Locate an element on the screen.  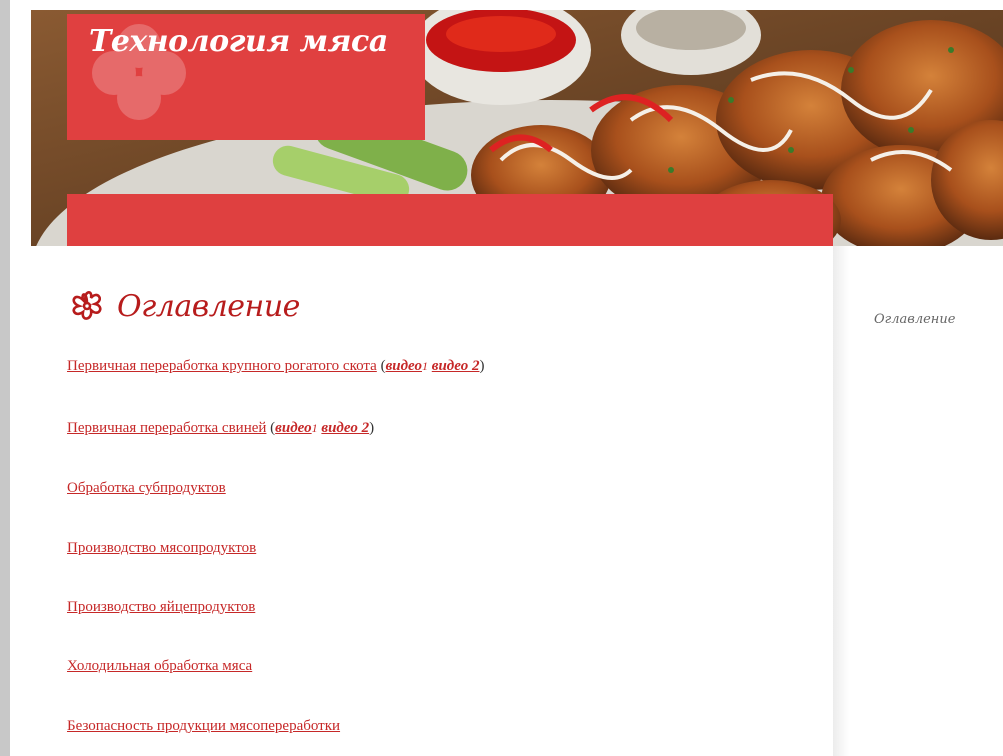
toc-link-cold-processing: Холодильная обработка мяса is located at coordinates (159, 666).